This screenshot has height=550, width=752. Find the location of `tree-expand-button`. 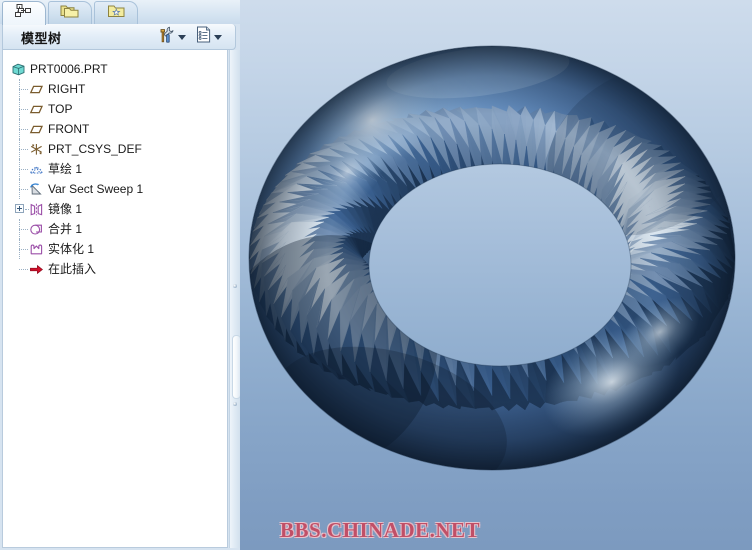

tree-expand-button is located at coordinates (19, 208).